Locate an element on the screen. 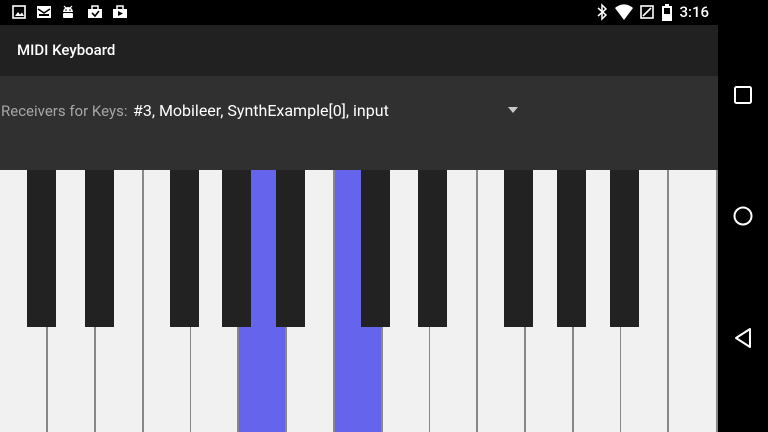  bluetooth-icon is located at coordinates (602, 12).